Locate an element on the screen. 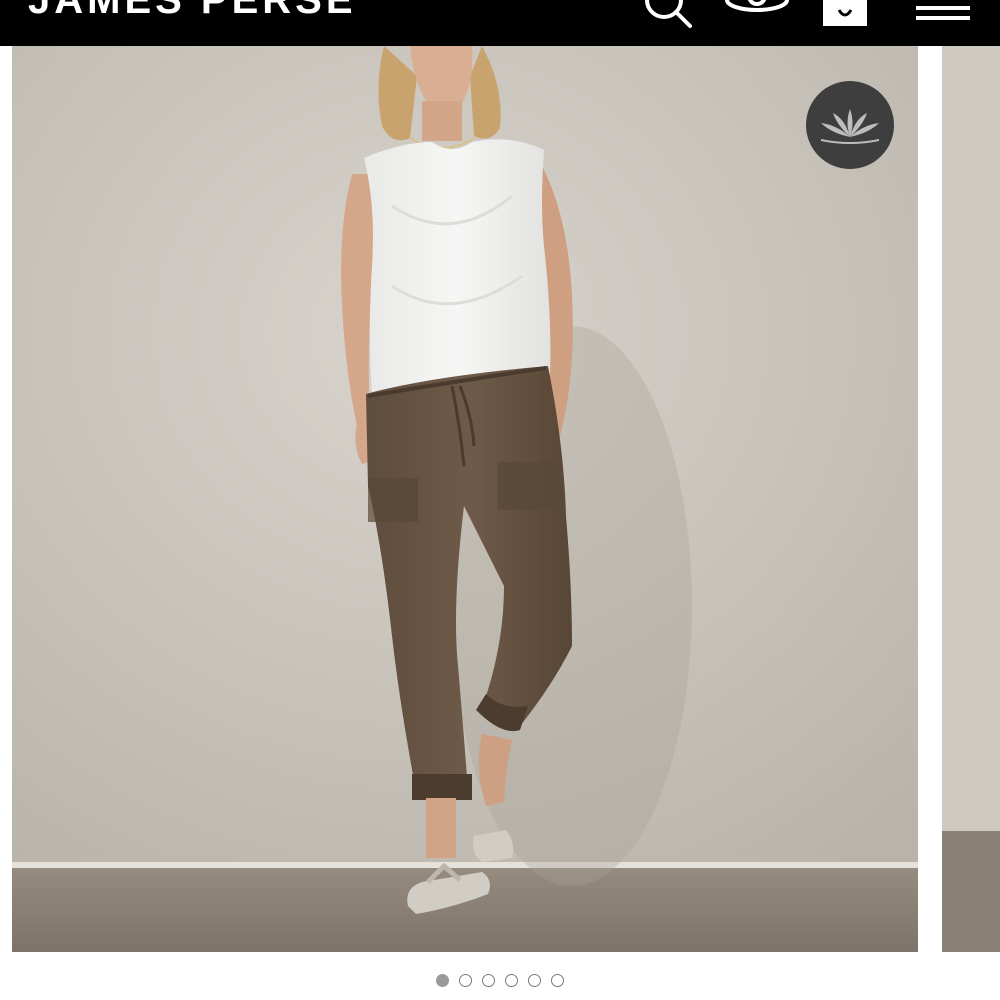 Image resolution: width=1000 pixels, height=1000 pixels. brand-logo: JAMES PERSE is located at coordinates (192, 10).